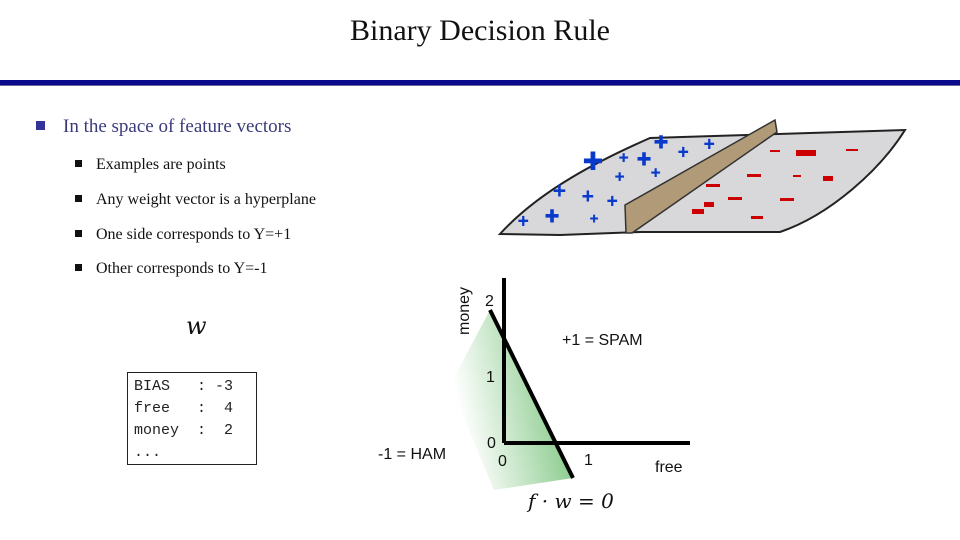  I want to click on x-tick: 0, so click(502, 461).